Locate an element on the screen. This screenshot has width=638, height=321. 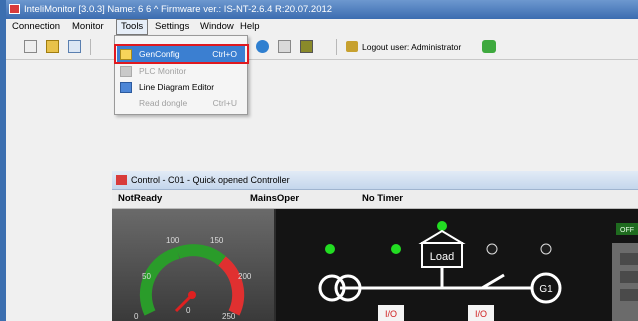
load-roof-icon is located at coordinates (442, 236).